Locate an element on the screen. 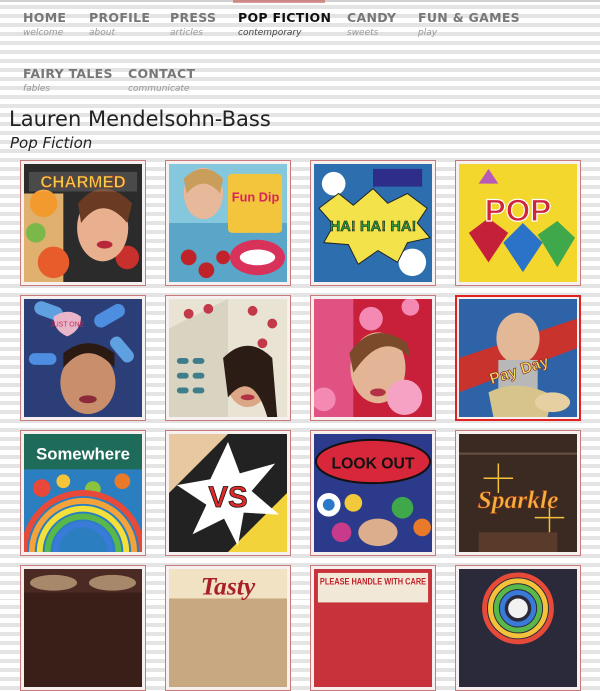  nav-sub: welcome is located at coordinates (43, 33).